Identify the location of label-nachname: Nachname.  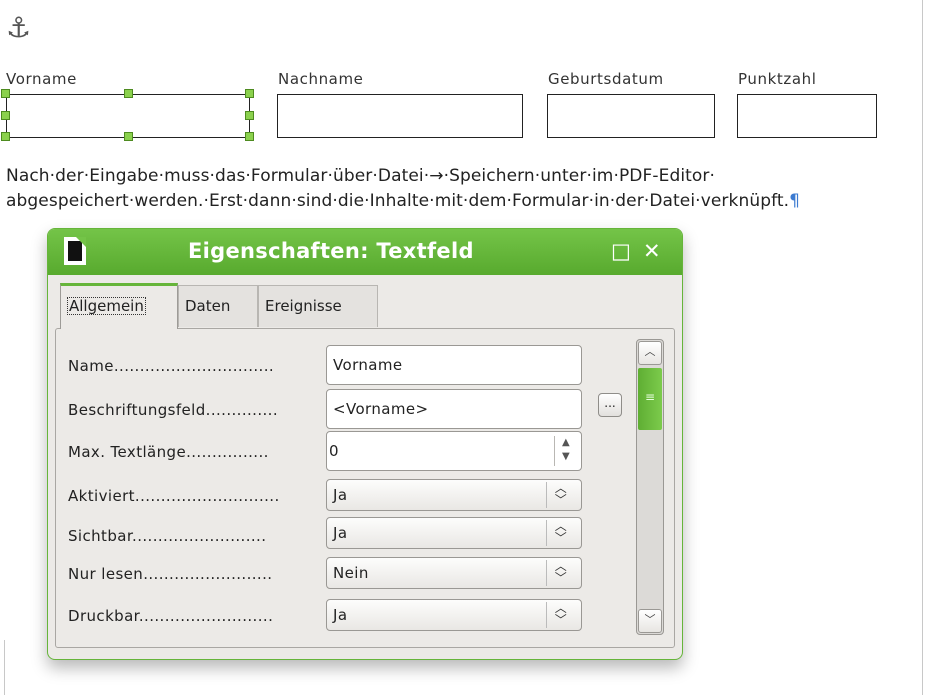
(321, 79).